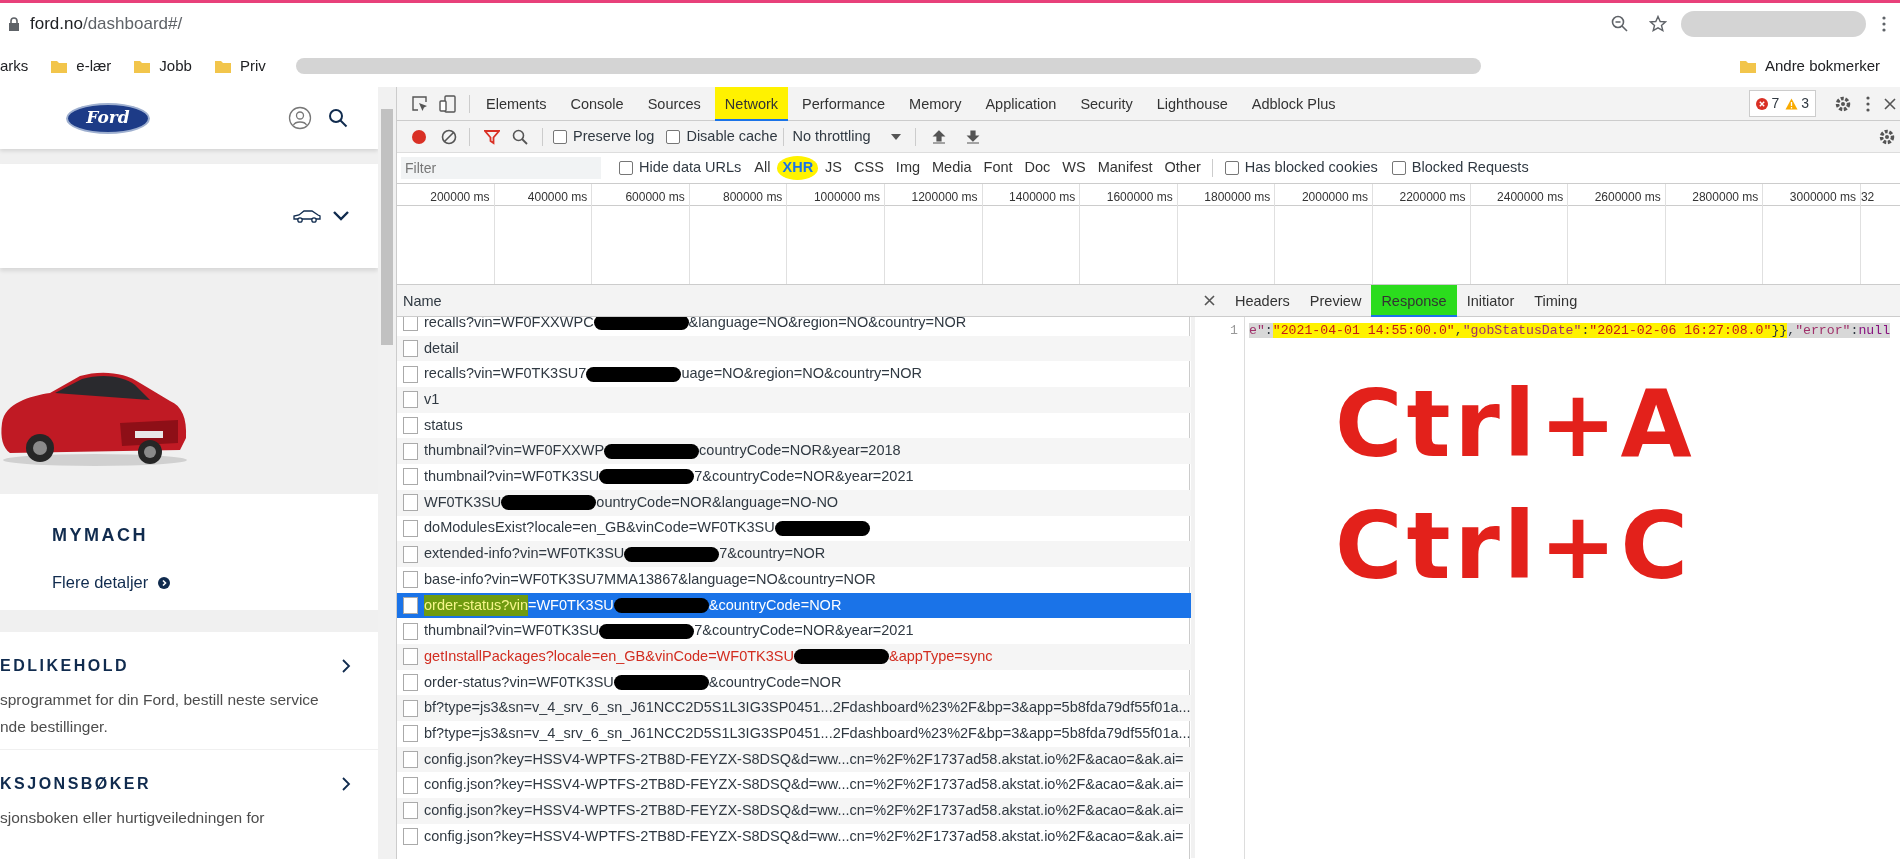  What do you see at coordinates (762, 168) in the screenshot?
I see `filter-type: All` at bounding box center [762, 168].